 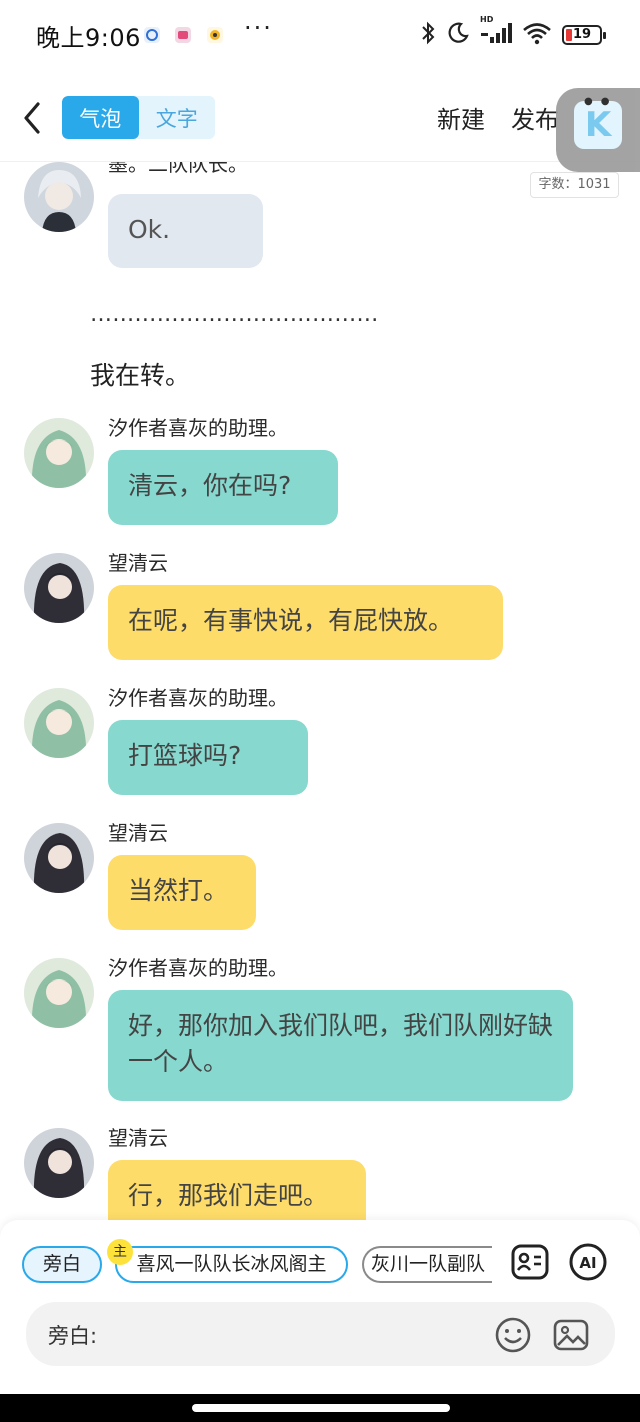 What do you see at coordinates (574, 185) in the screenshot?
I see `word-count-badge: 字数：1031` at bounding box center [574, 185].